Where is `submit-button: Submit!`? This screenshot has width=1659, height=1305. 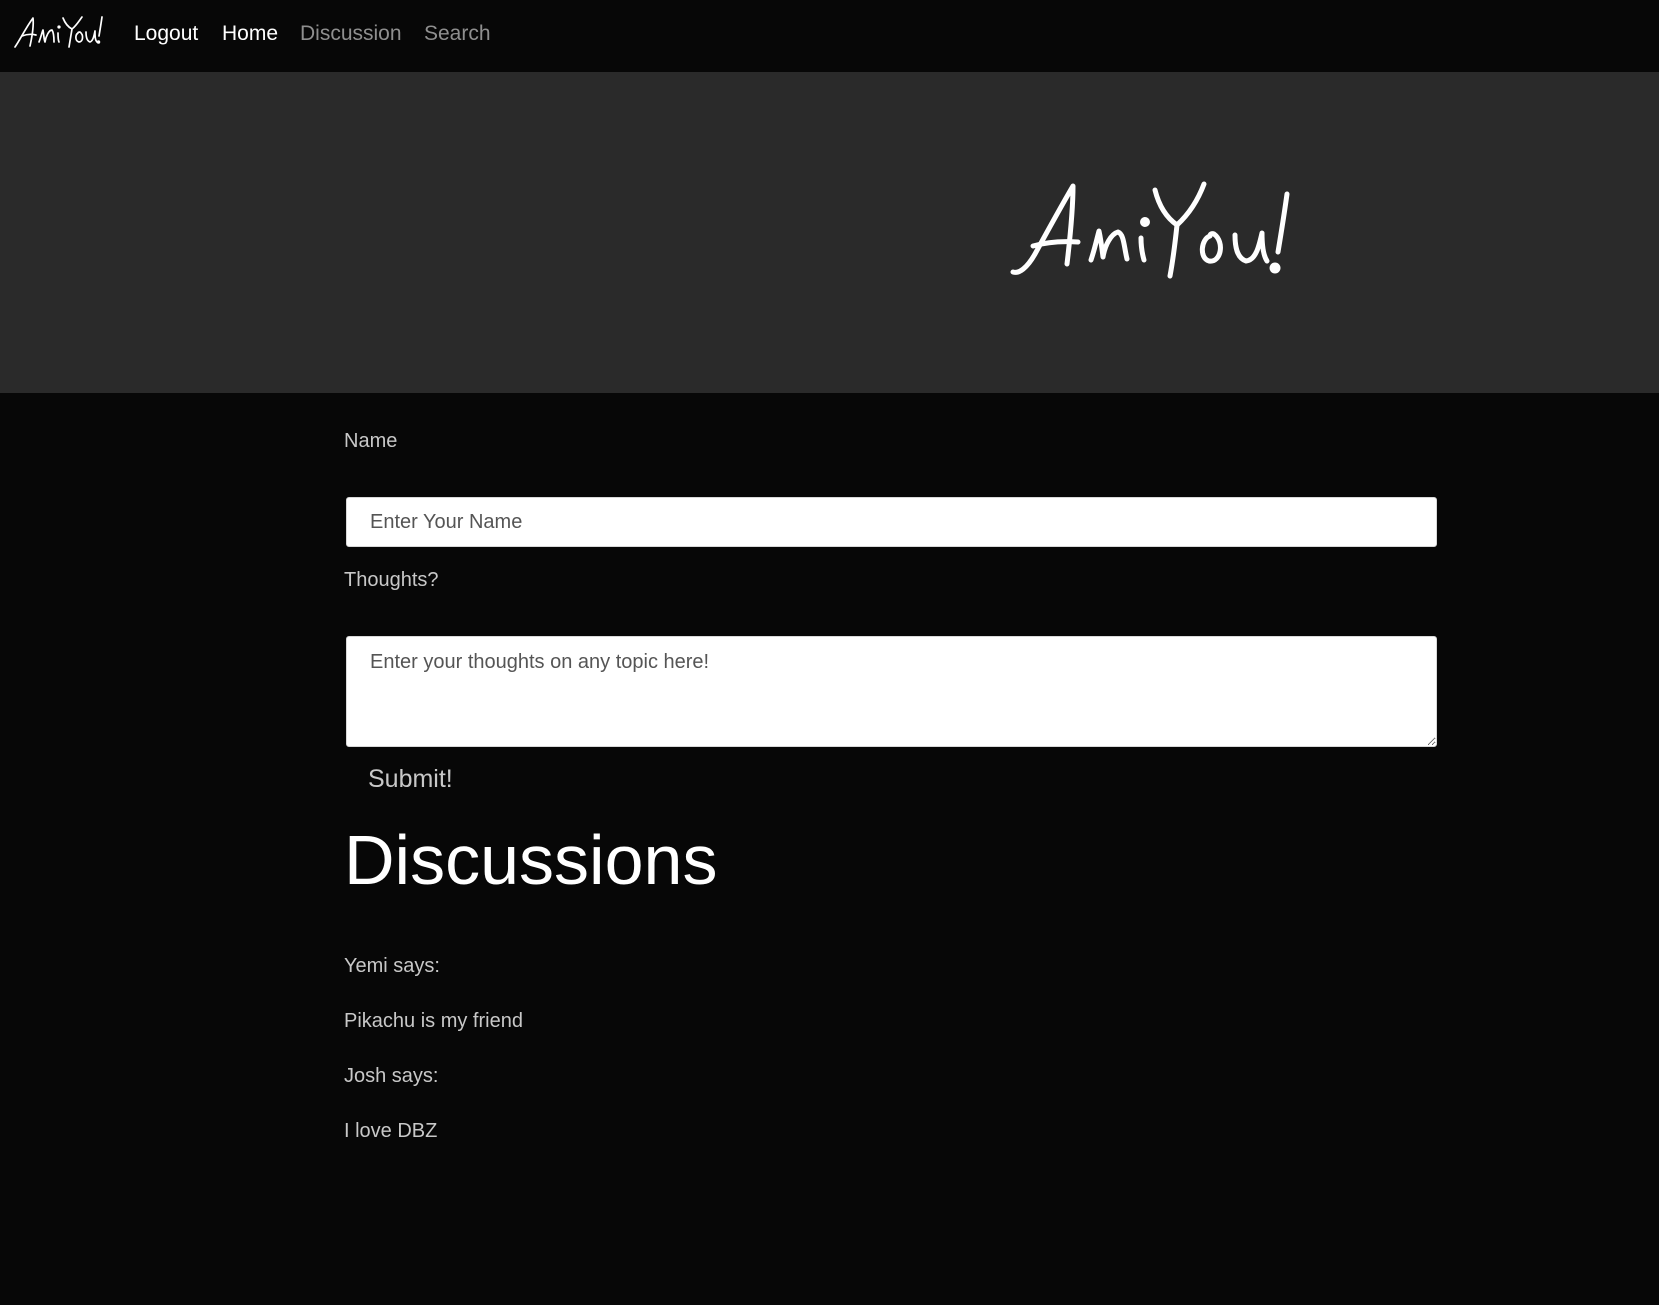 submit-button: Submit! is located at coordinates (410, 779).